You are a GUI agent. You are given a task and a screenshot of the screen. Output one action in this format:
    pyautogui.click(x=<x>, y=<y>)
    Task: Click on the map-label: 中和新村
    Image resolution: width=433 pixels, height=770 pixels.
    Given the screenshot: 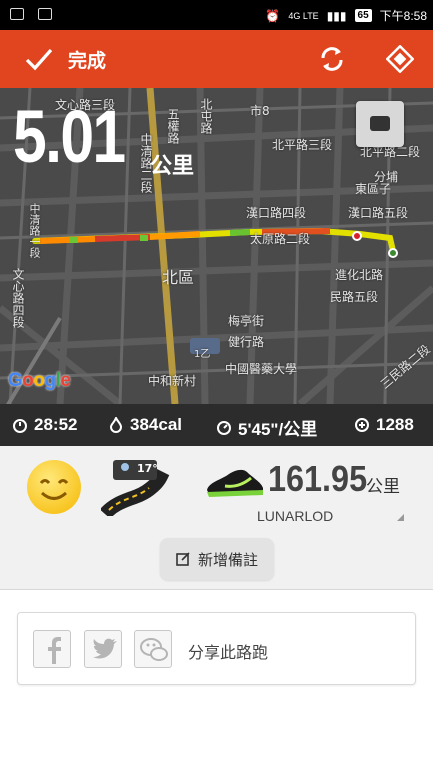 What is the action you would take?
    pyautogui.click(x=172, y=381)
    